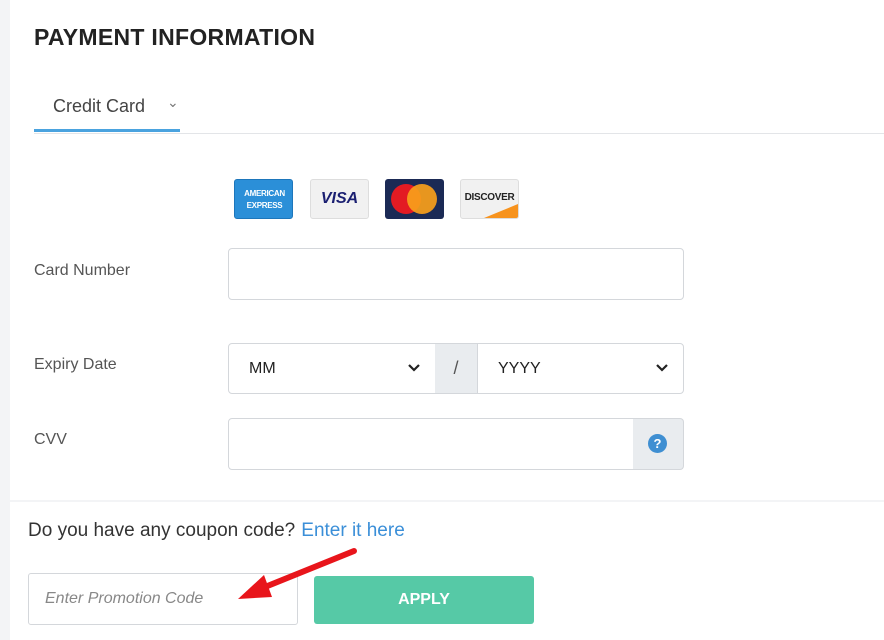 The height and width of the screenshot is (640, 884). What do you see at coordinates (82, 270) in the screenshot?
I see `card-number-label: Card Number` at bounding box center [82, 270].